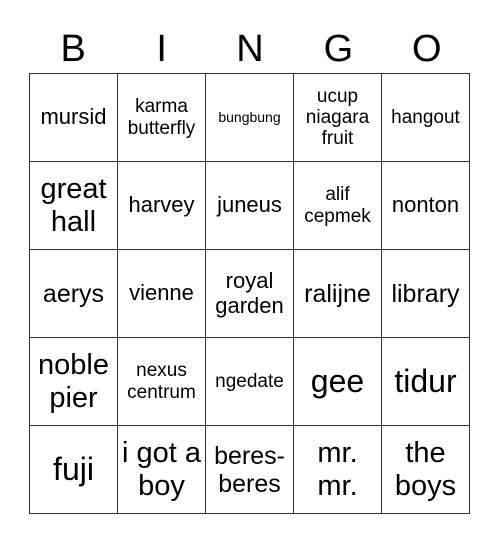 The image size is (500, 544). I want to click on bingo-cell: alif cepmek, so click(338, 206).